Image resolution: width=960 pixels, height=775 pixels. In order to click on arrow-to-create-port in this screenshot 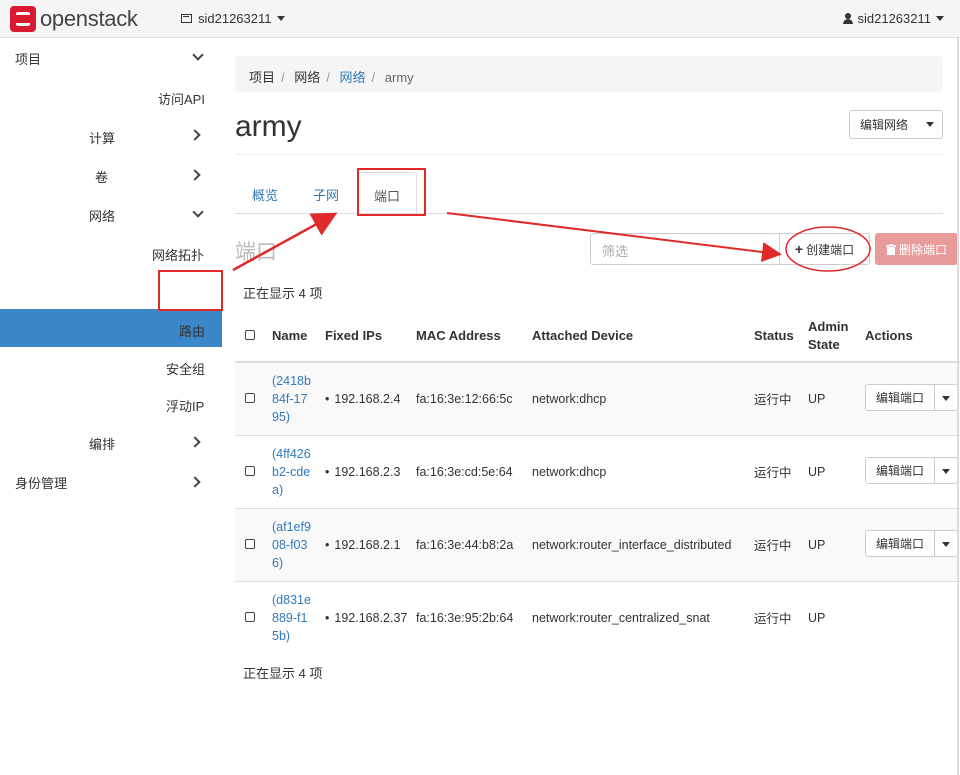, I will do `click(614, 237)`.